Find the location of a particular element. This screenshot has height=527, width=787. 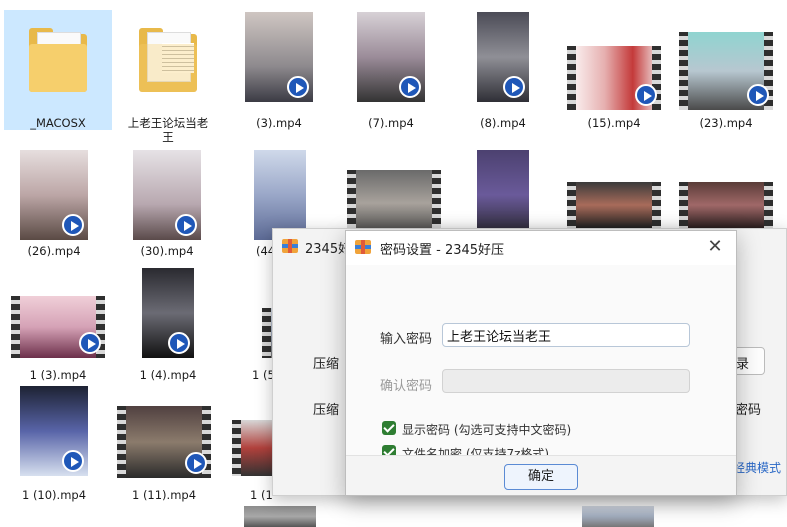

video-item: 1 (3).mp4 is located at coordinates (58, 322).